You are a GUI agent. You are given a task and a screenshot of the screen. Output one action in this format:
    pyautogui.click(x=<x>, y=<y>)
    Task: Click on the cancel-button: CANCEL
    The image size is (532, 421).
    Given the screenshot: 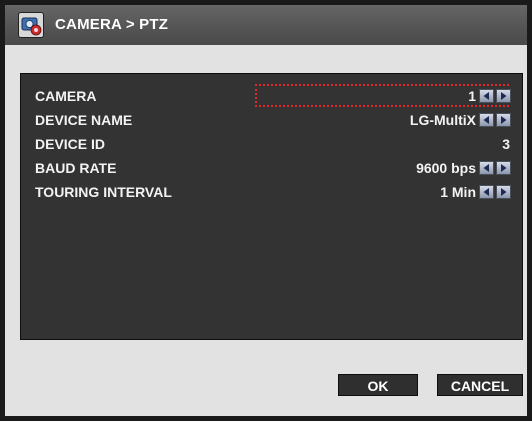 What is the action you would take?
    pyautogui.click(x=480, y=385)
    